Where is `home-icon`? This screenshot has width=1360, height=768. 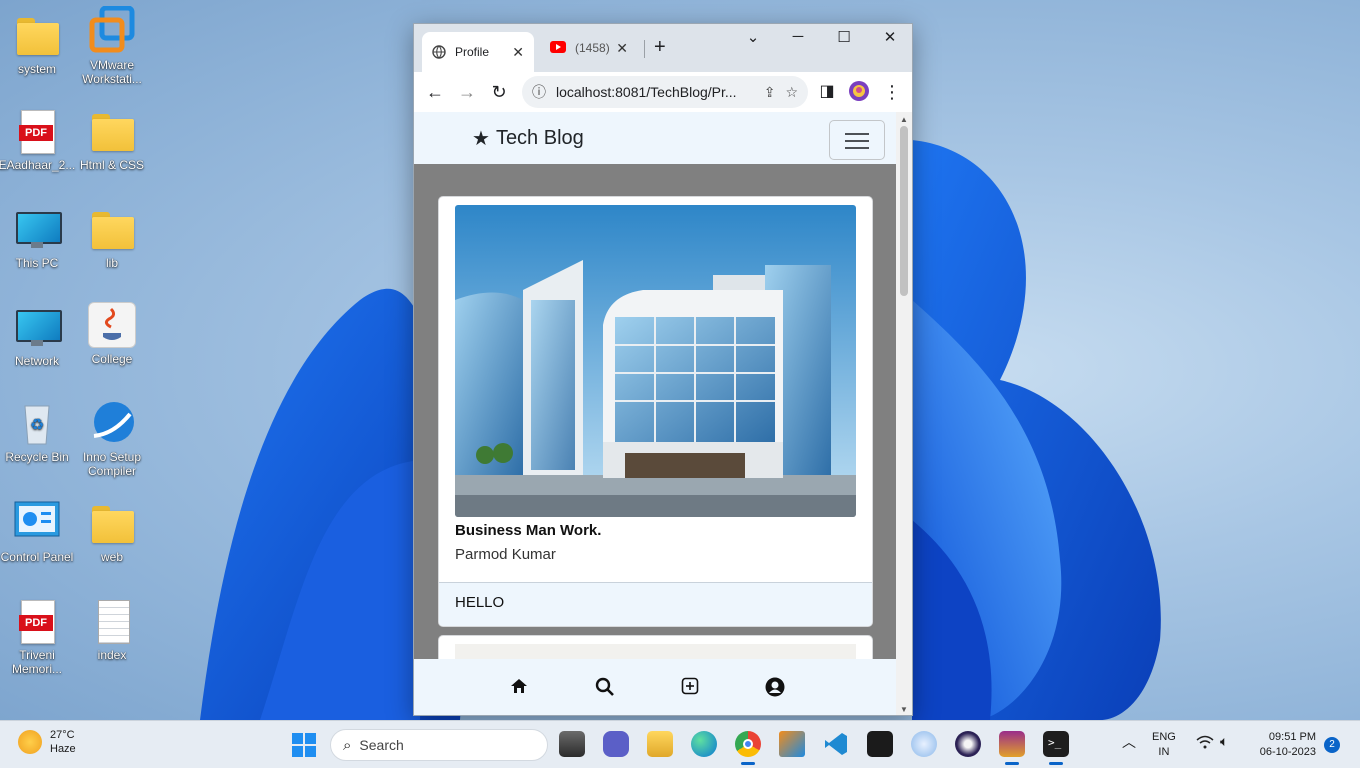 home-icon is located at coordinates (519, 688).